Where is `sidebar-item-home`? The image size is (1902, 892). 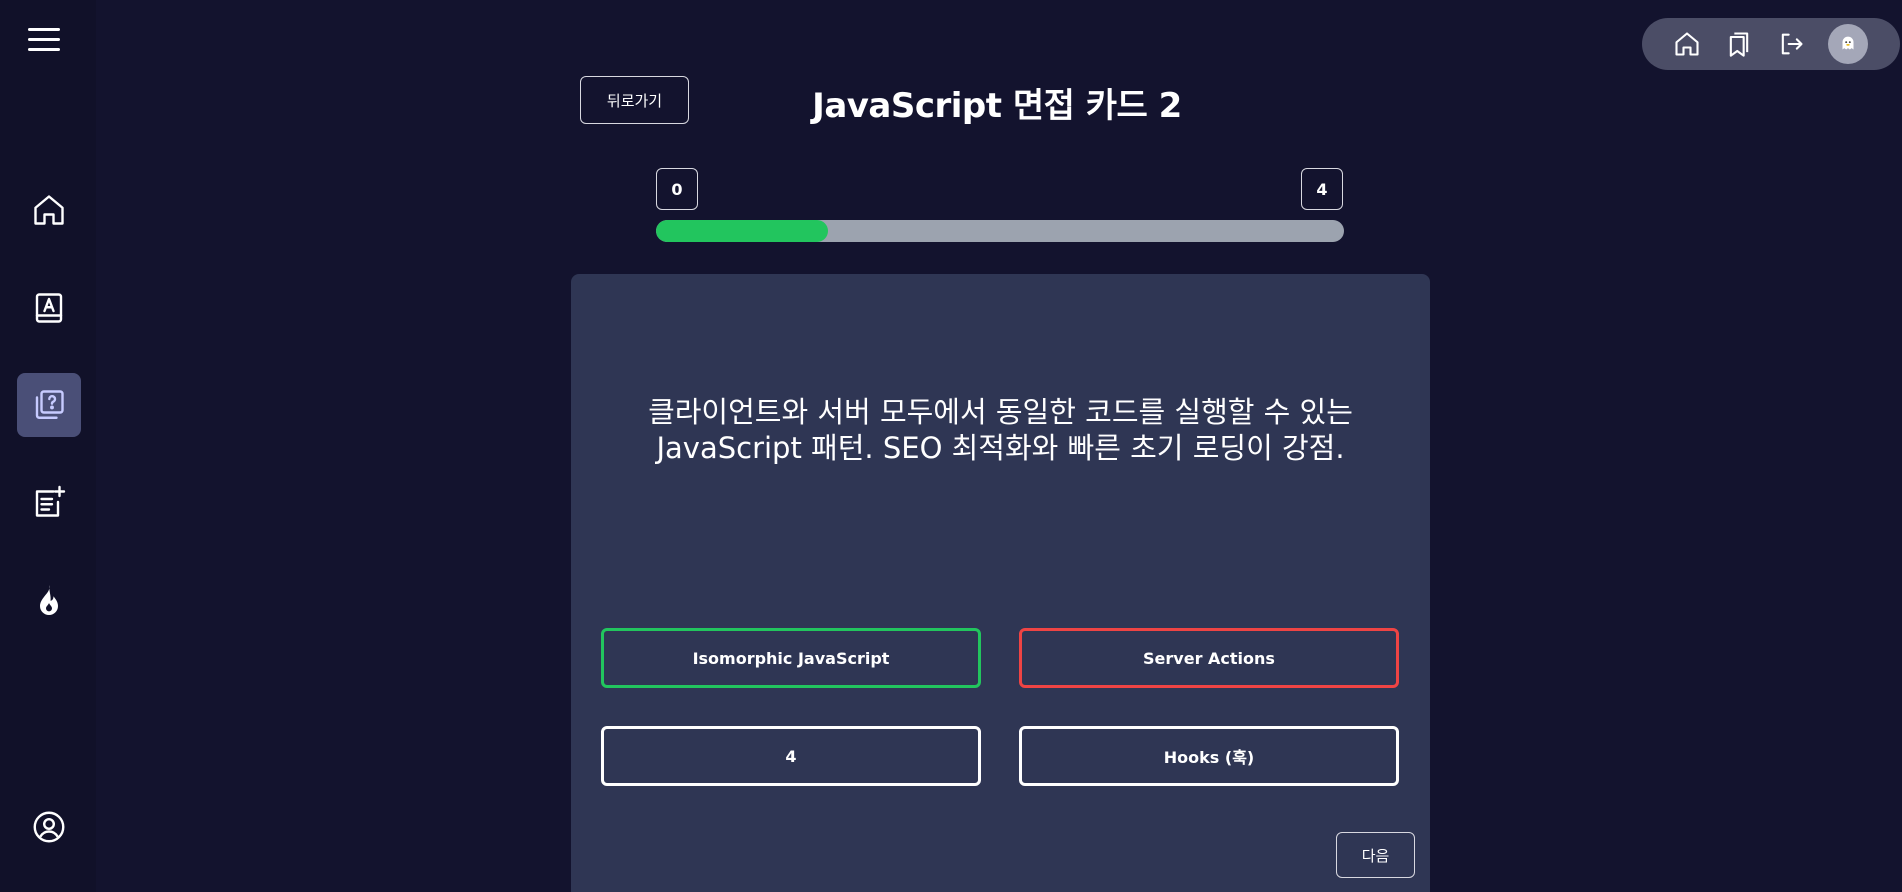
sidebar-item-home is located at coordinates (49, 210).